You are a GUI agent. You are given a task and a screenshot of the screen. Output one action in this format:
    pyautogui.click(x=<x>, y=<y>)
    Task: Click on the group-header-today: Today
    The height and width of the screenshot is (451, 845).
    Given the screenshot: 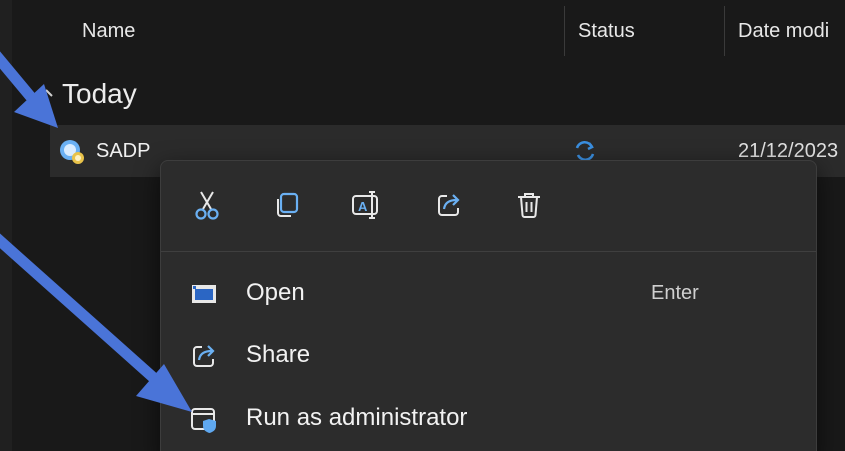 What is the action you would take?
    pyautogui.click(x=88, y=94)
    